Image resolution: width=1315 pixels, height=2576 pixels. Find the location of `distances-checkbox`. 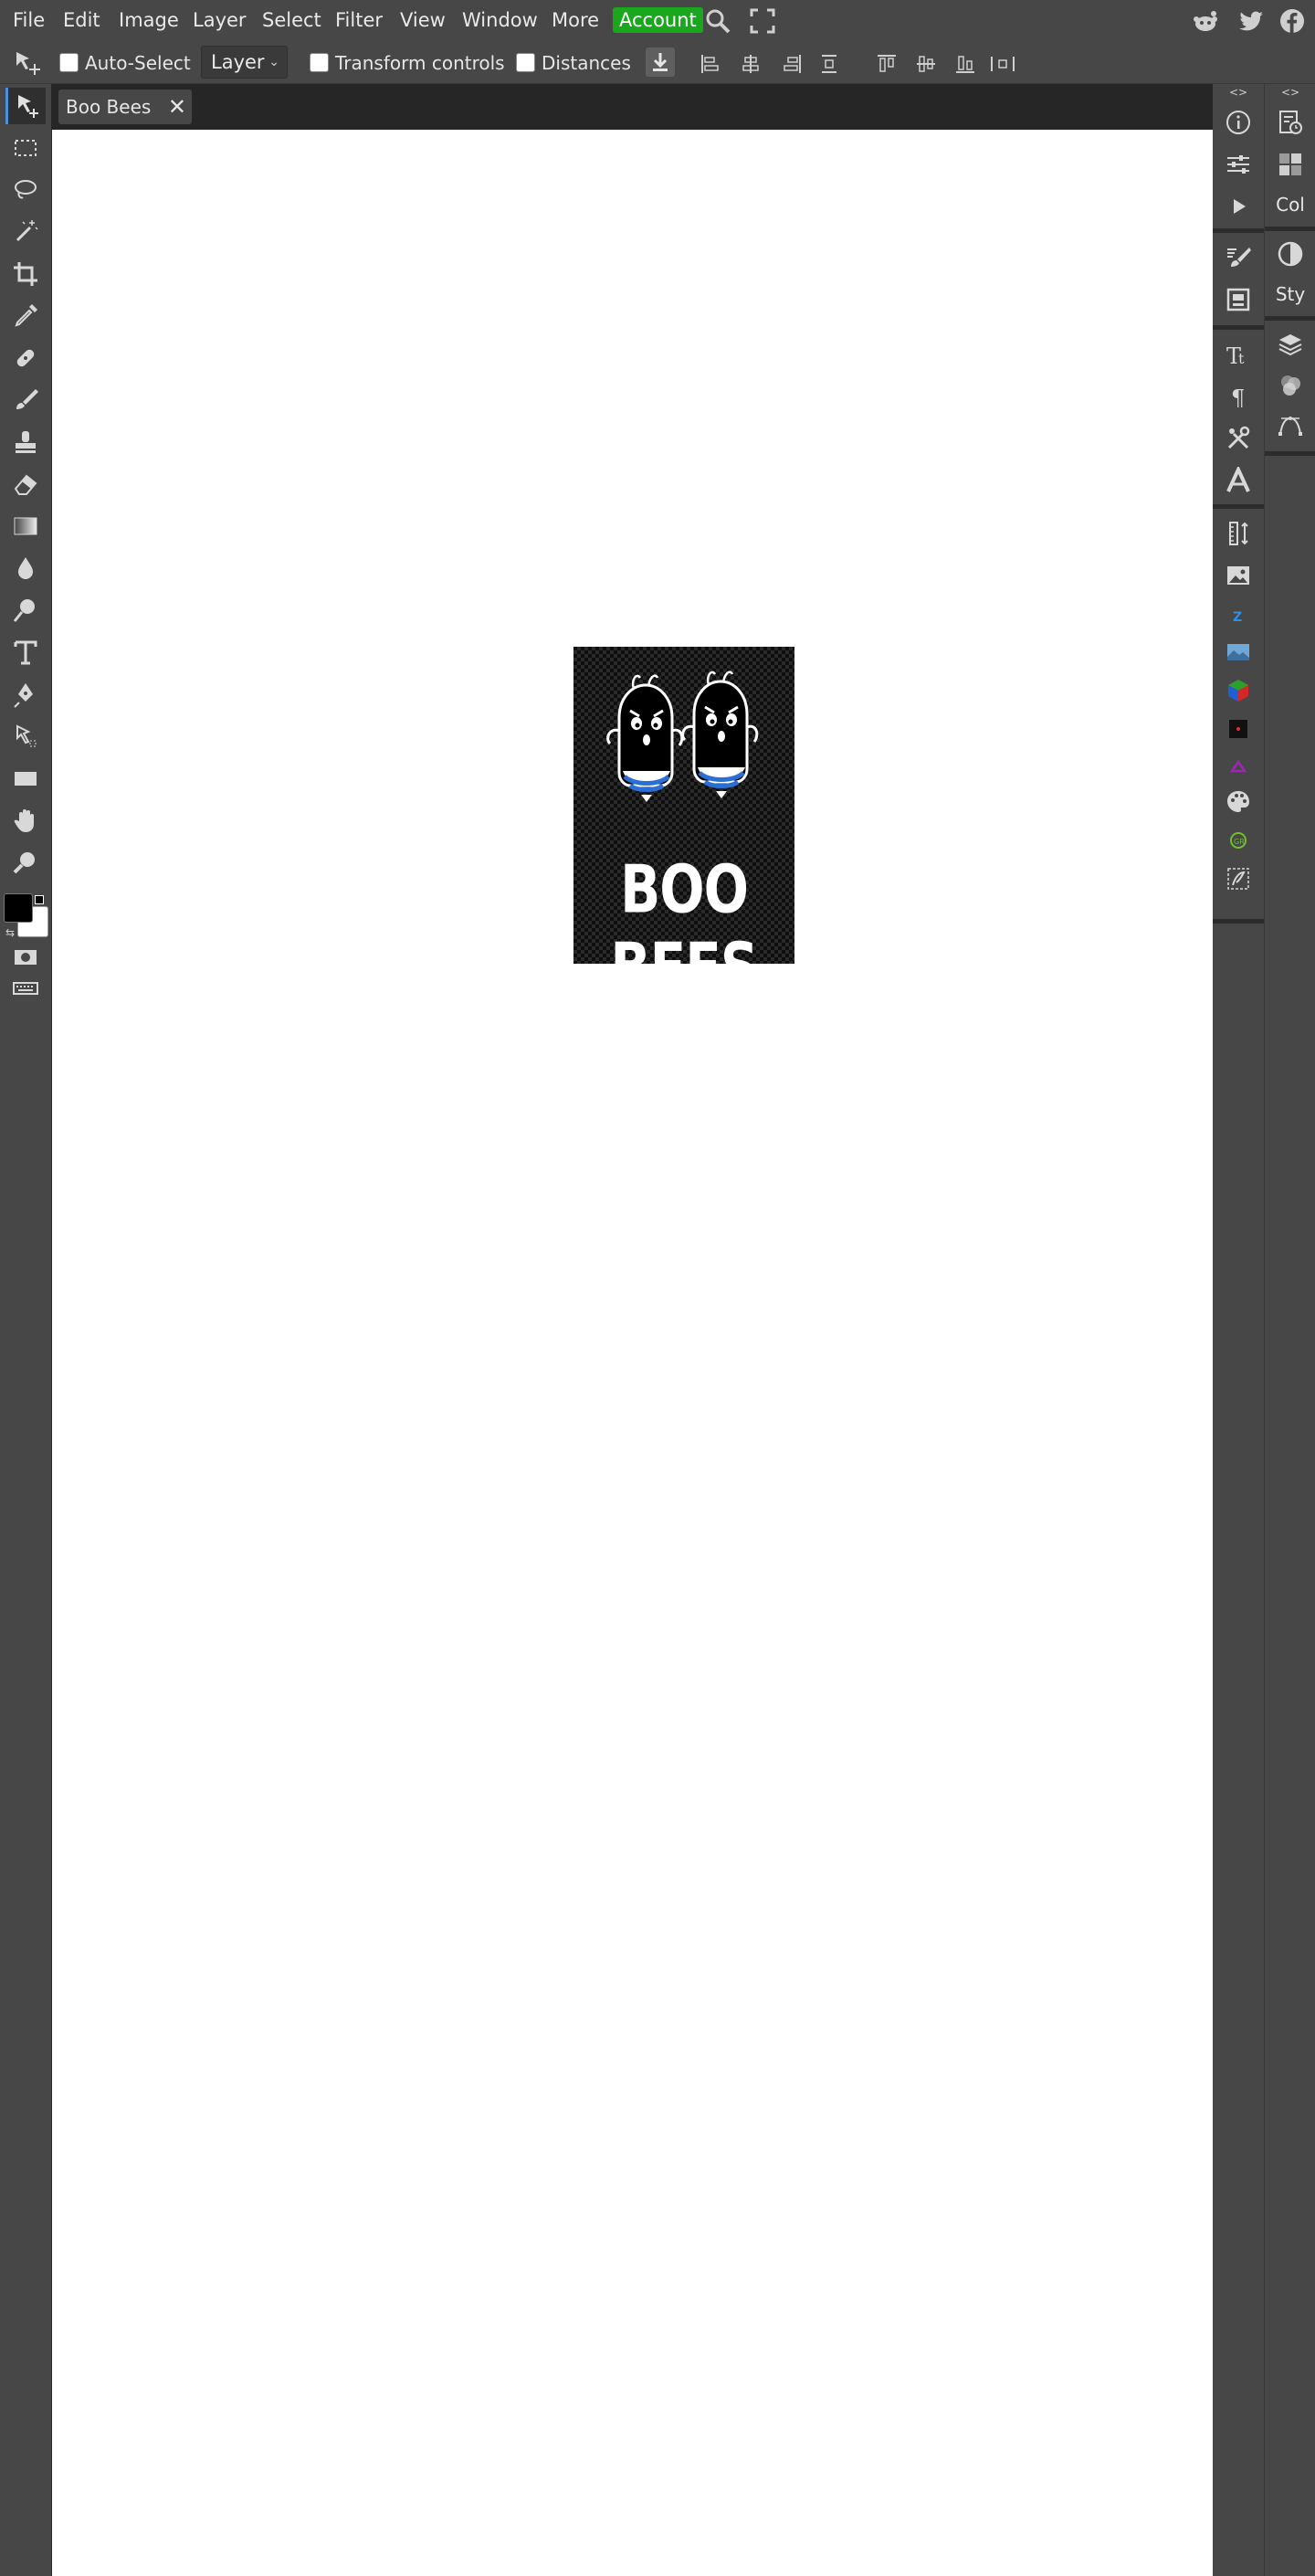

distances-checkbox is located at coordinates (525, 62).